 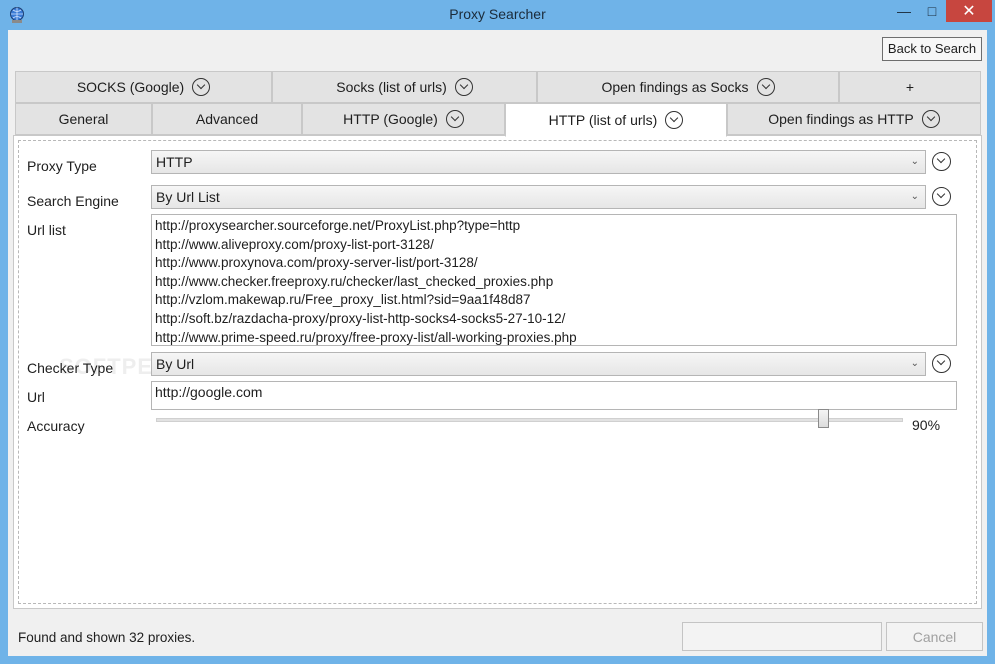 I want to click on tab-label: HTTP (Google), so click(x=390, y=119).